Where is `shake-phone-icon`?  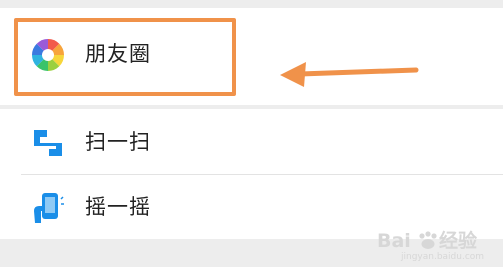
shake-phone-icon is located at coordinates (49, 208).